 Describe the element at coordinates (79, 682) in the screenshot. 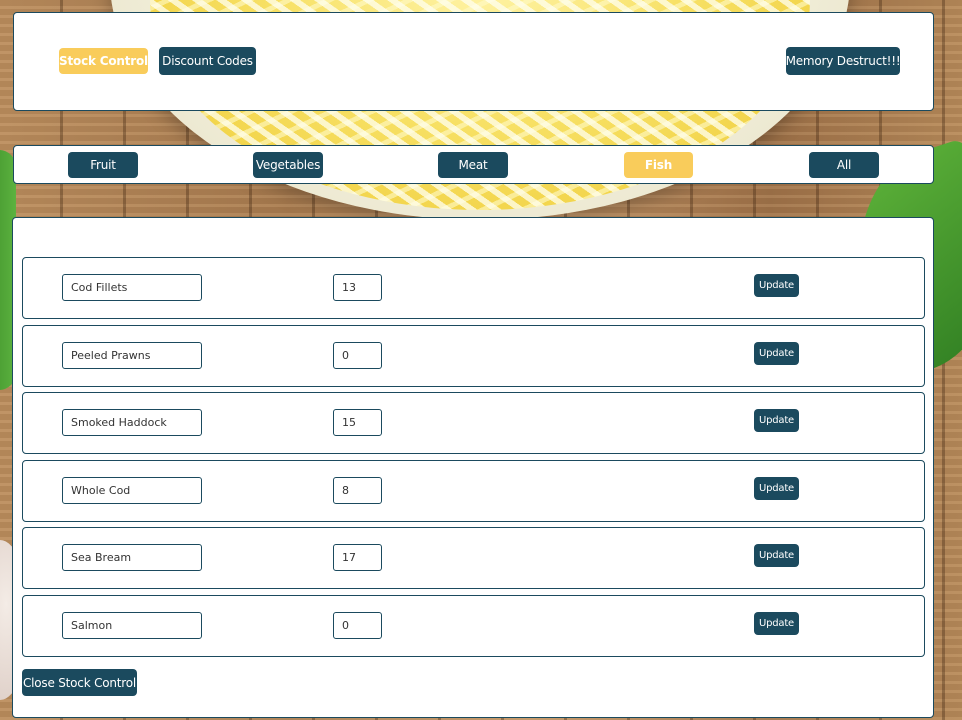

I see `close-stock-control-button: Close Stock Control` at that location.